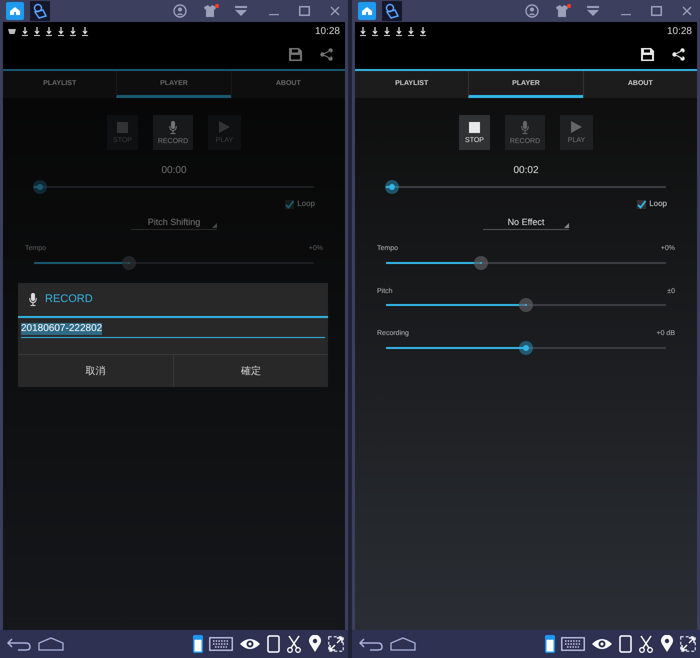  Describe the element at coordinates (526, 223) in the screenshot. I see `effect-dropdown: No Effect` at that location.